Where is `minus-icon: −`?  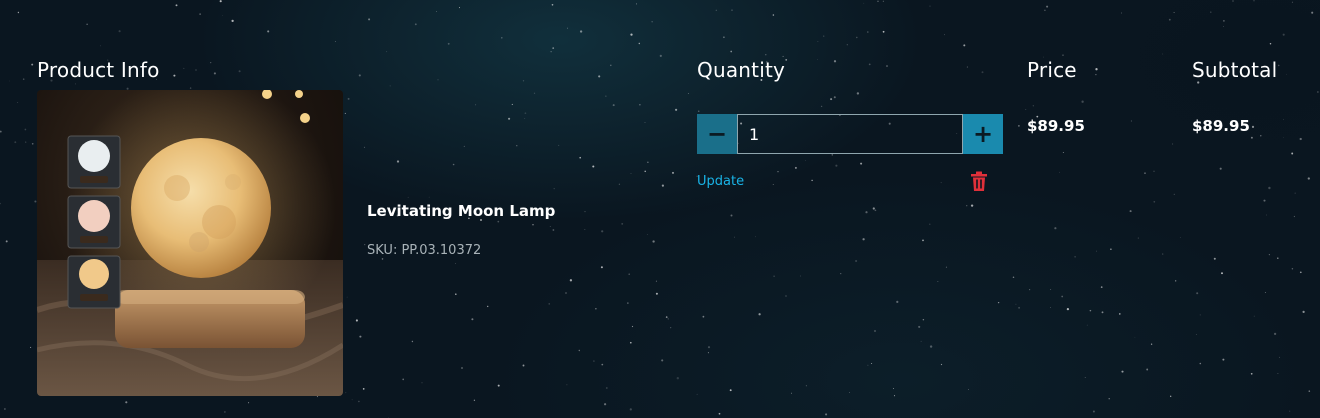
minus-icon: − is located at coordinates (717, 134).